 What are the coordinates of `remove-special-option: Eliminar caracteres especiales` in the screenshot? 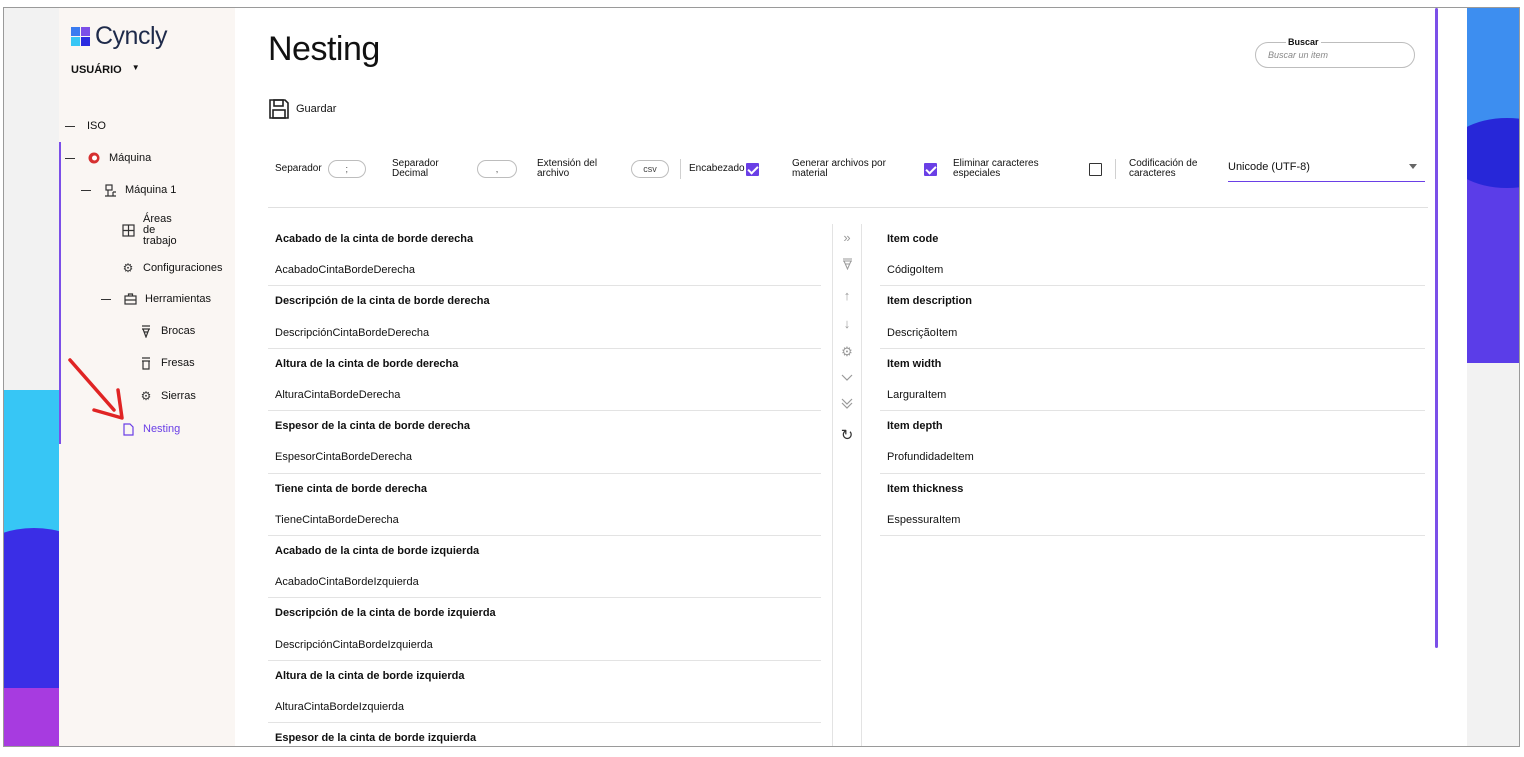 It's located at (1027, 169).